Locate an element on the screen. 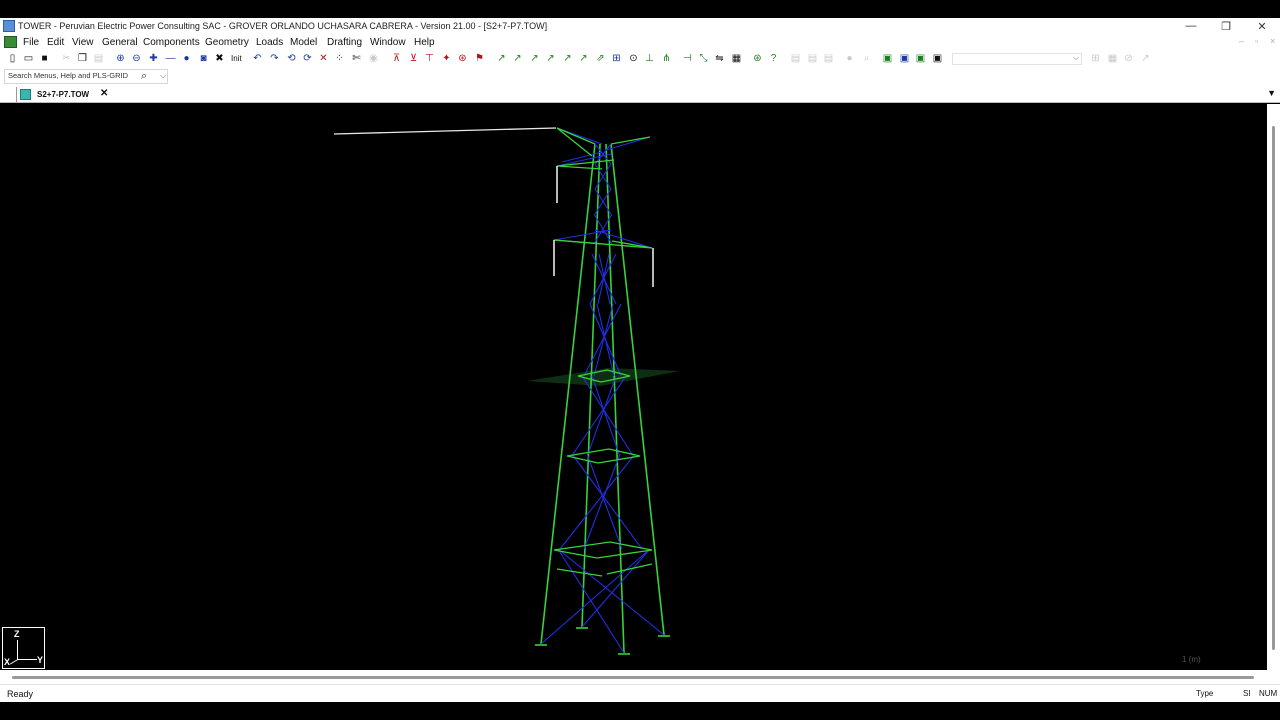  tower-load-icon: ⊼ is located at coordinates (396, 58).